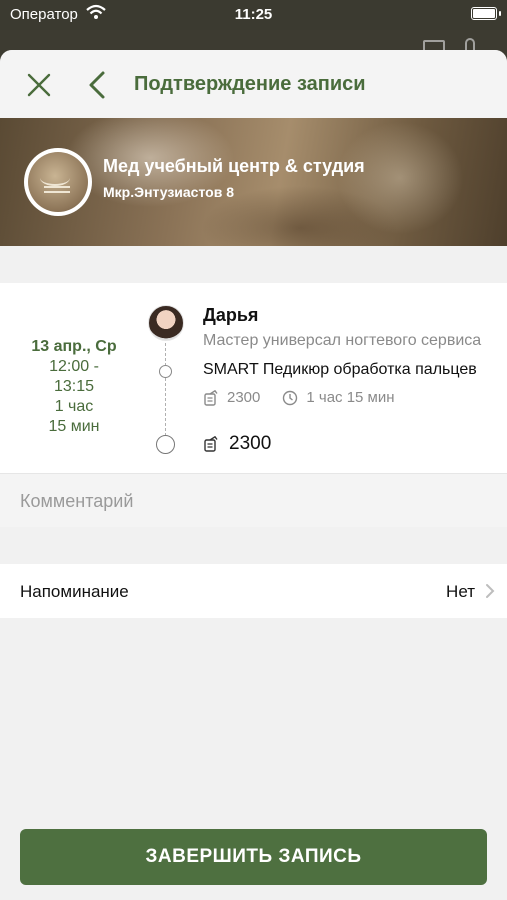 The width and height of the screenshot is (507, 900). I want to click on service-name: SMART Педикюр обработка пальцев, so click(340, 369).